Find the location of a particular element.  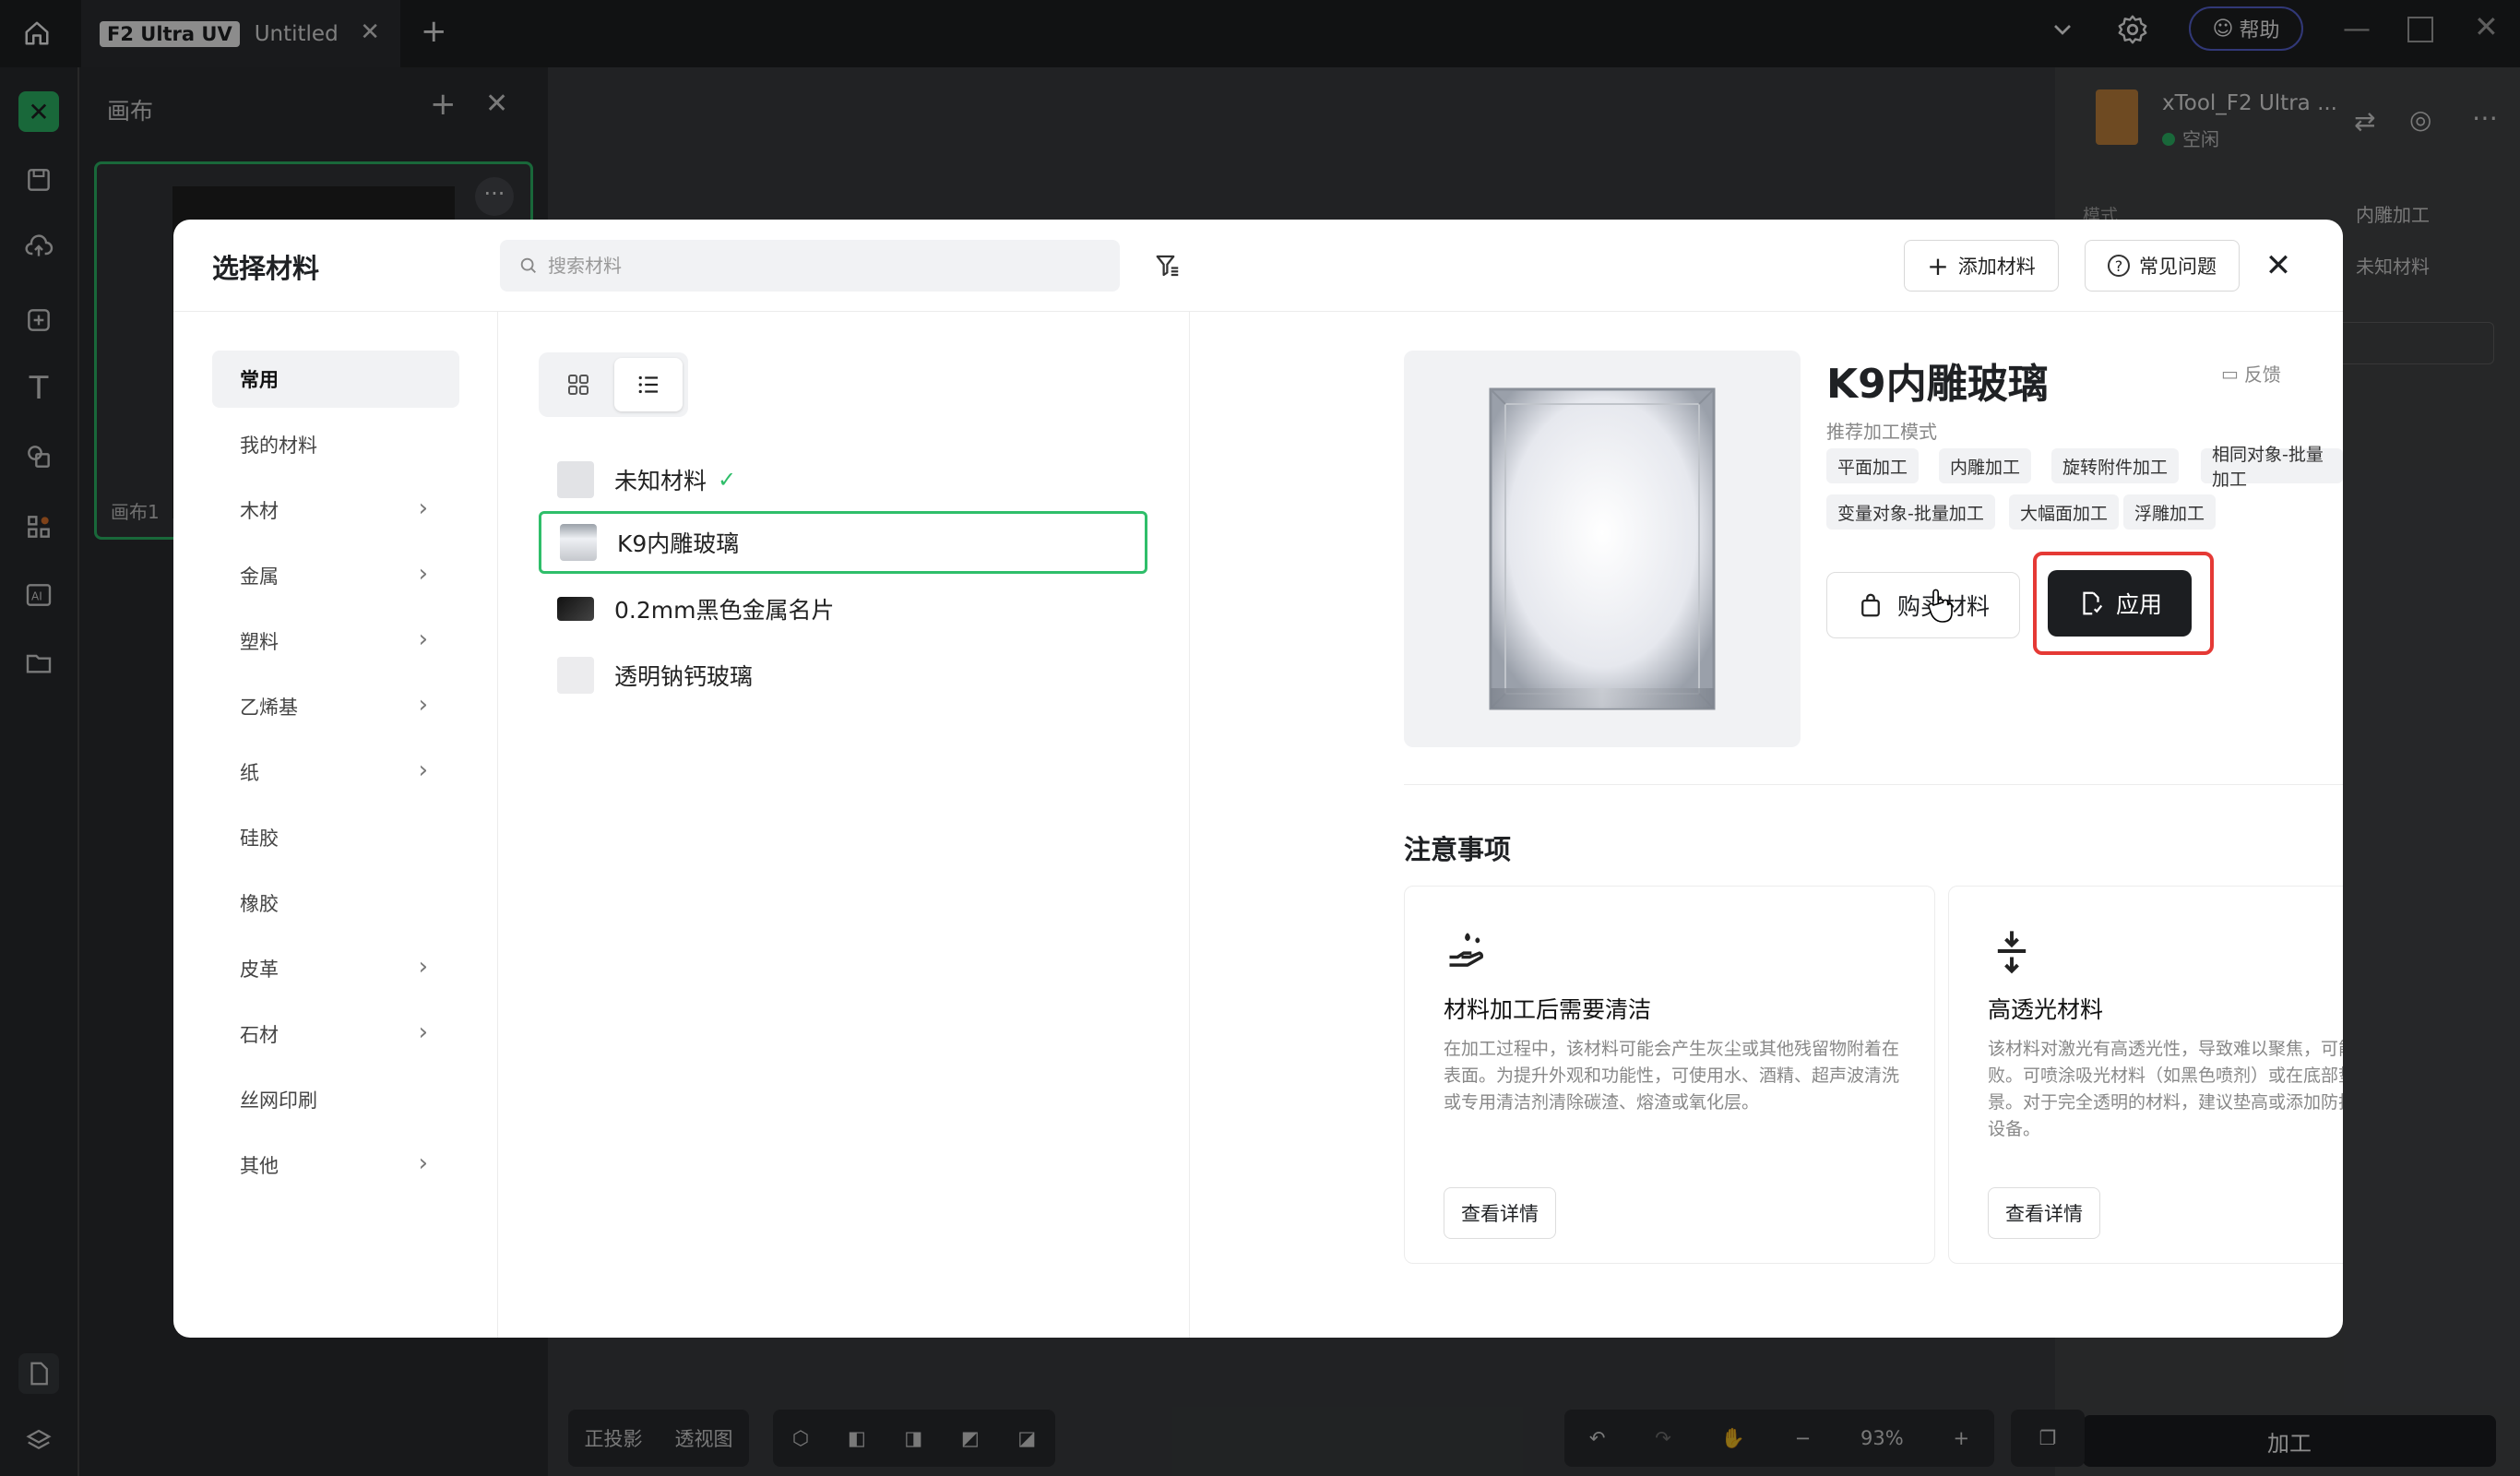

note-title: 高透光材料 is located at coordinates (2046, 1009).